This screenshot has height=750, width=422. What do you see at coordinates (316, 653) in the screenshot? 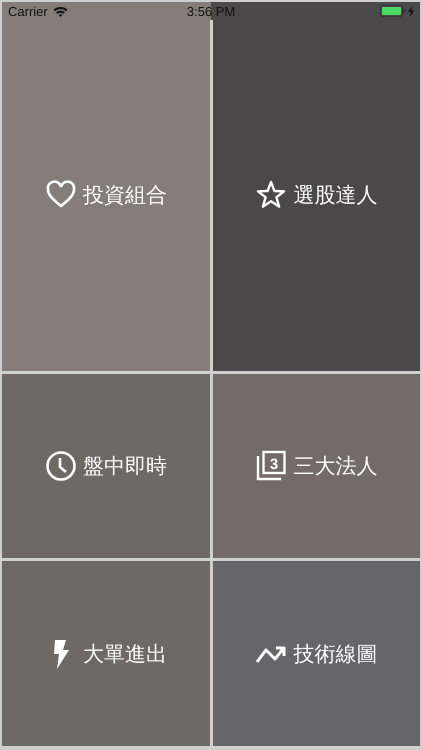
I see `menu-tile: 技術線圖` at bounding box center [316, 653].